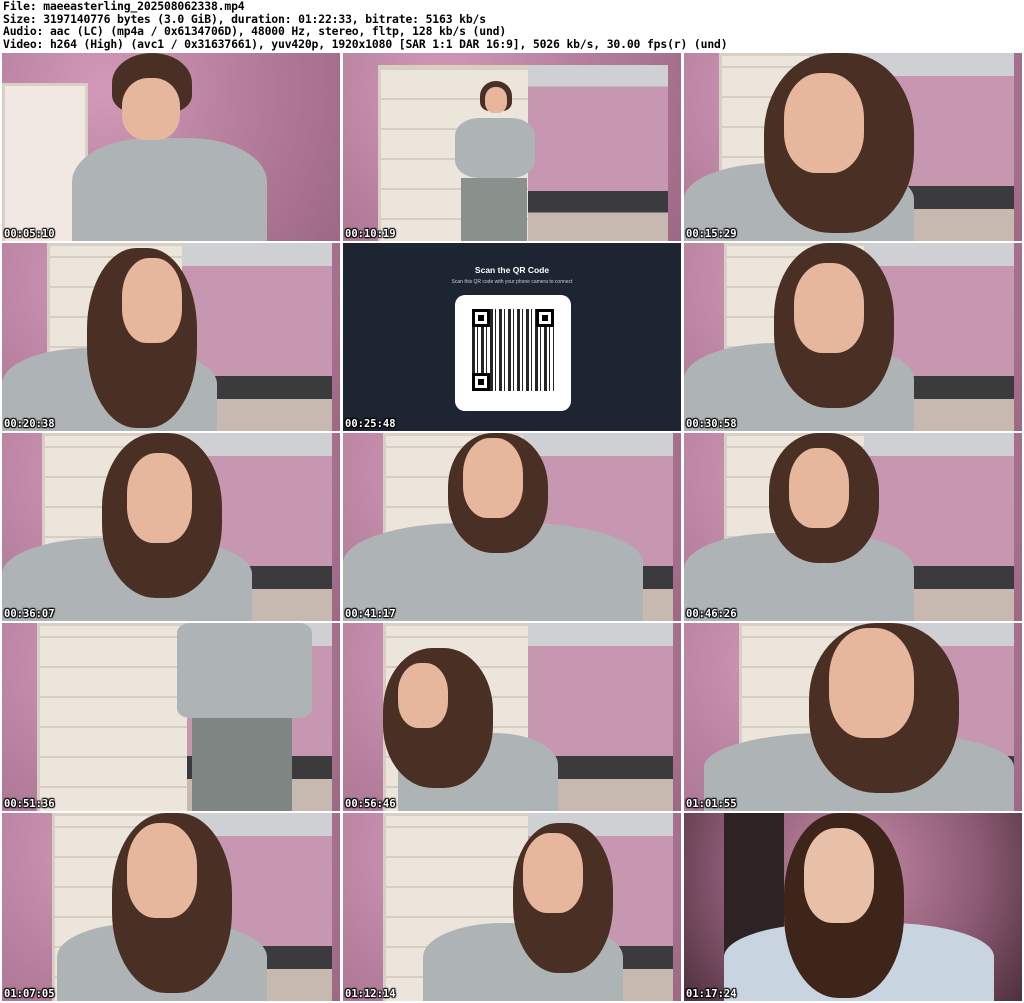 The width and height of the screenshot is (1024, 1003). Describe the element at coordinates (853, 147) in the screenshot. I see `thumbnail-frame: 00:15:29` at that location.